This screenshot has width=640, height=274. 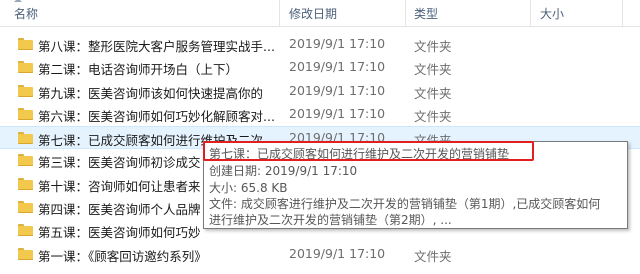 I want to click on tooltip-files-line1: 文件: 成交顾客进行维护及二次开发的营销铺垫（第1期）,已成交顾客如何, so click(x=405, y=204).